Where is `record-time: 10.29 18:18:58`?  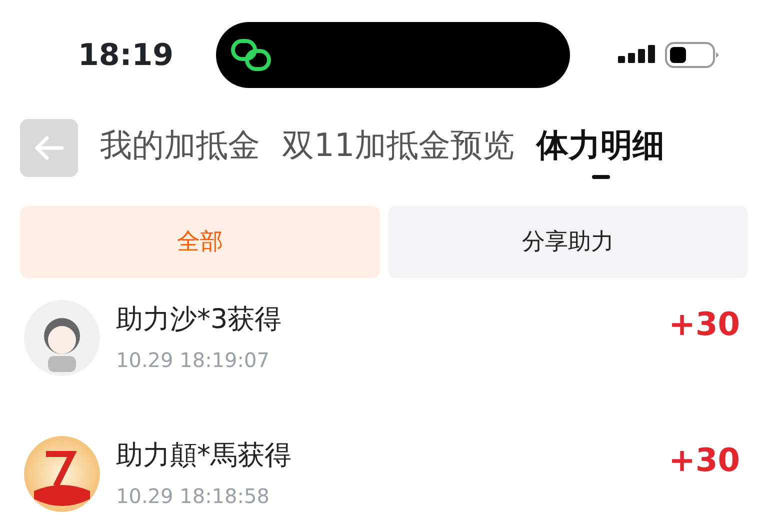
record-time: 10.29 18:18:58 is located at coordinates (193, 496).